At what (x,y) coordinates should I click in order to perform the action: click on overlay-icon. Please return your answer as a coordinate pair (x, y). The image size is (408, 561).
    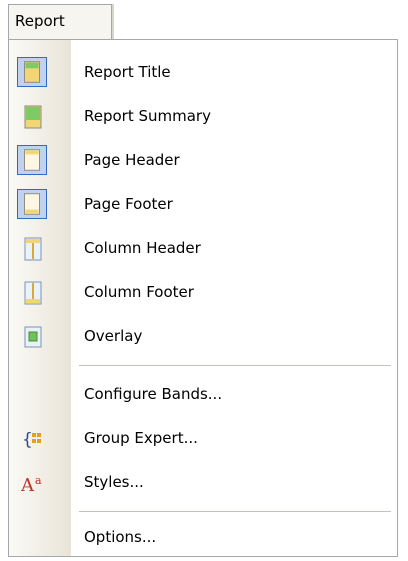
    Looking at the image, I should click on (33, 337).